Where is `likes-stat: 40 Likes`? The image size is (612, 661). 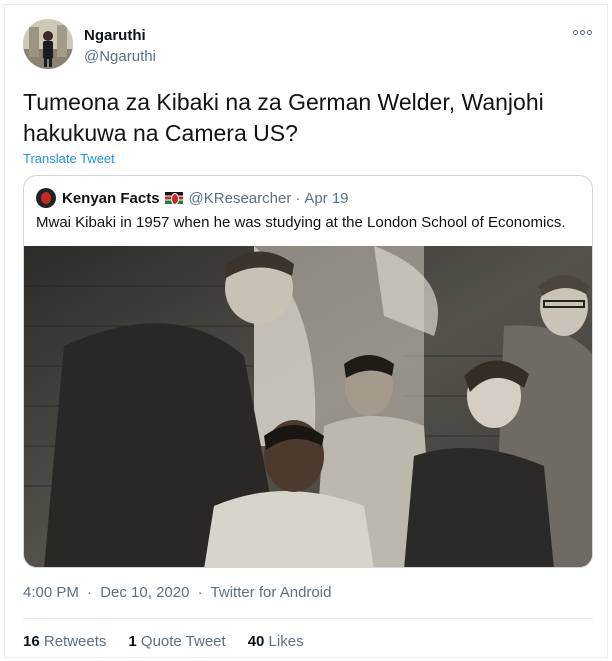 likes-stat: 40 Likes is located at coordinates (276, 641).